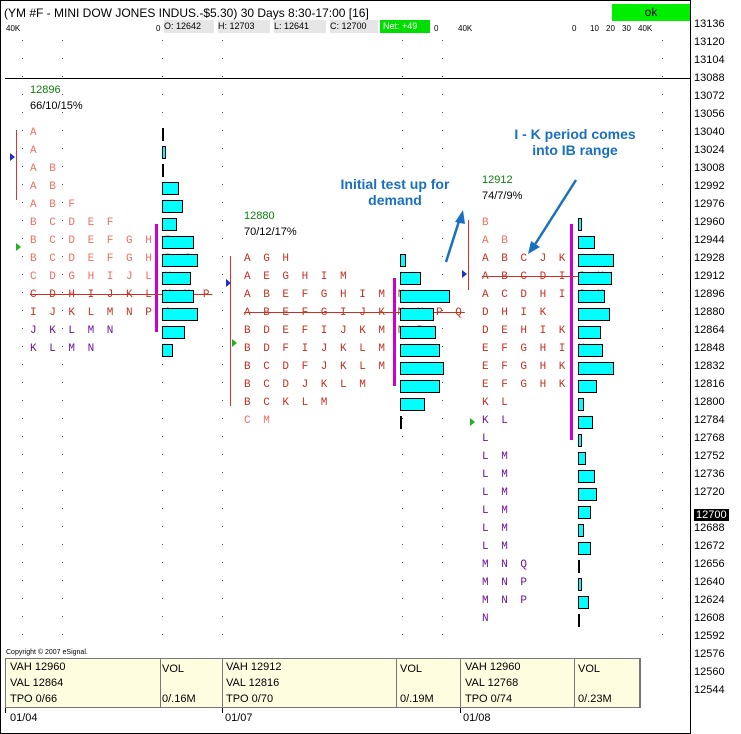 The height and width of the screenshot is (734, 741). I want to click on arrow-initial-test, so click(453, 240).